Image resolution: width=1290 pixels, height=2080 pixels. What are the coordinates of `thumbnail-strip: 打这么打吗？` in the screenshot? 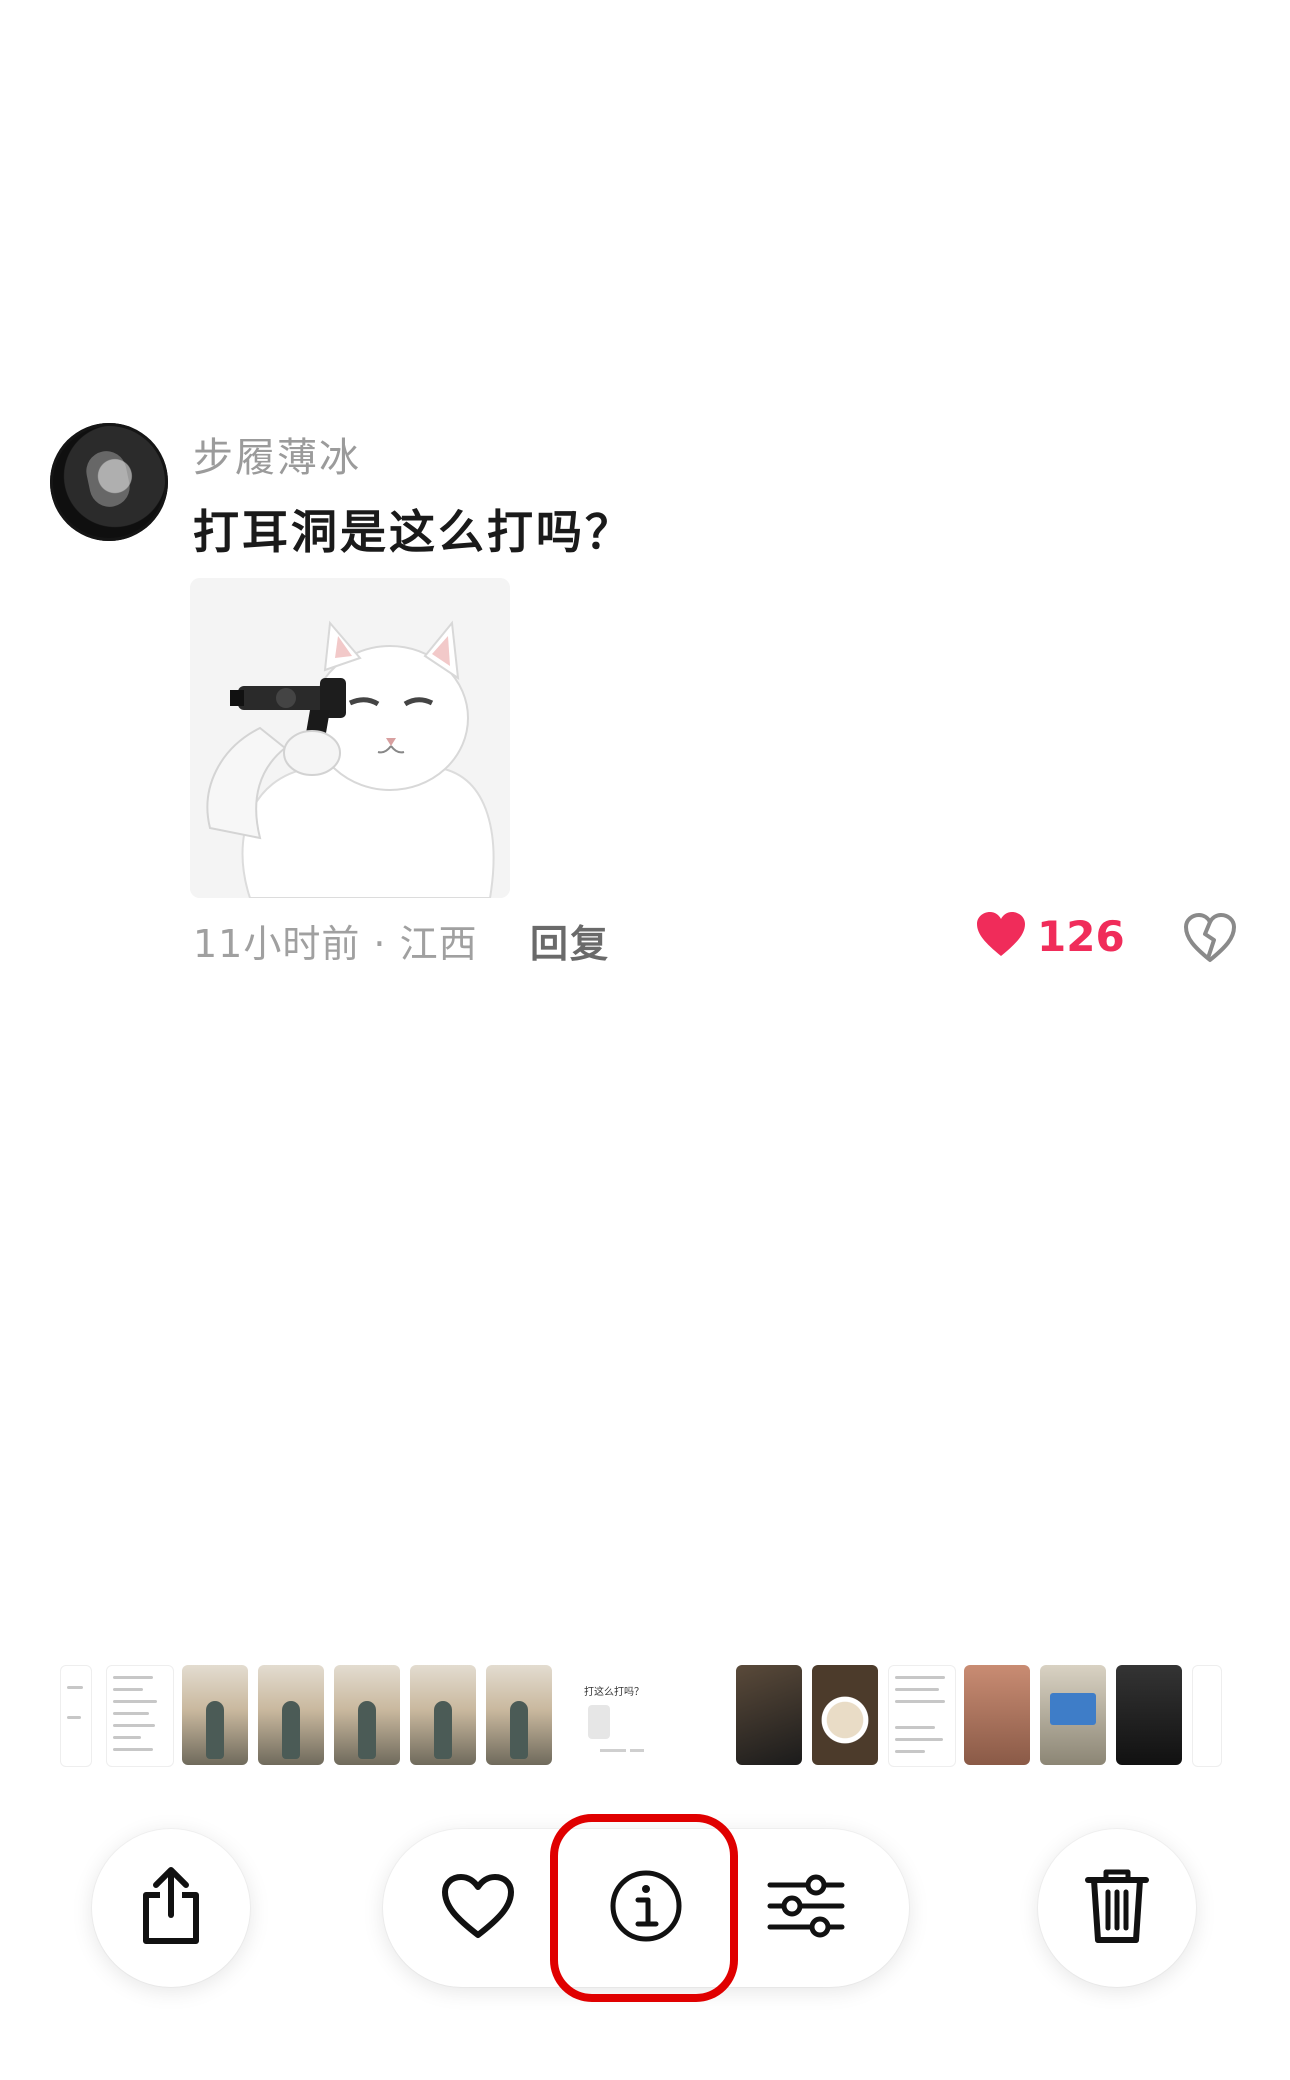 It's located at (645, 1716).